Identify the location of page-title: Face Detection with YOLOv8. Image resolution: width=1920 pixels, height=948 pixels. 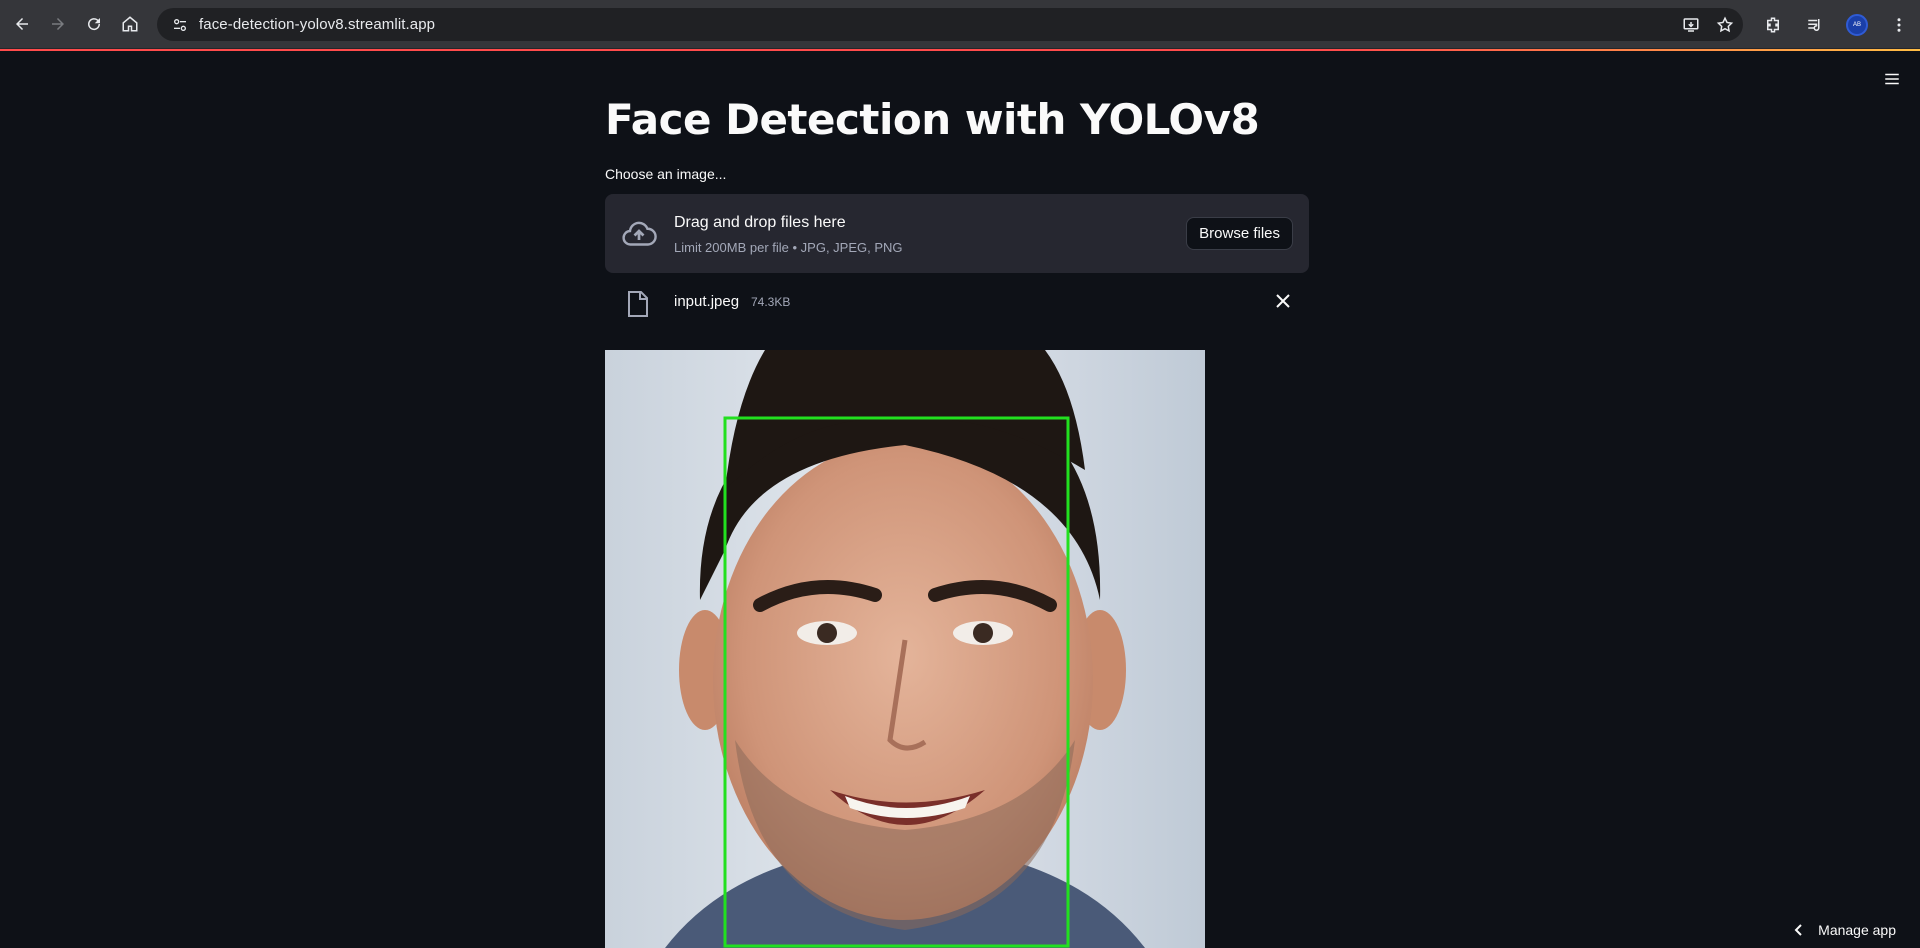
(932, 119).